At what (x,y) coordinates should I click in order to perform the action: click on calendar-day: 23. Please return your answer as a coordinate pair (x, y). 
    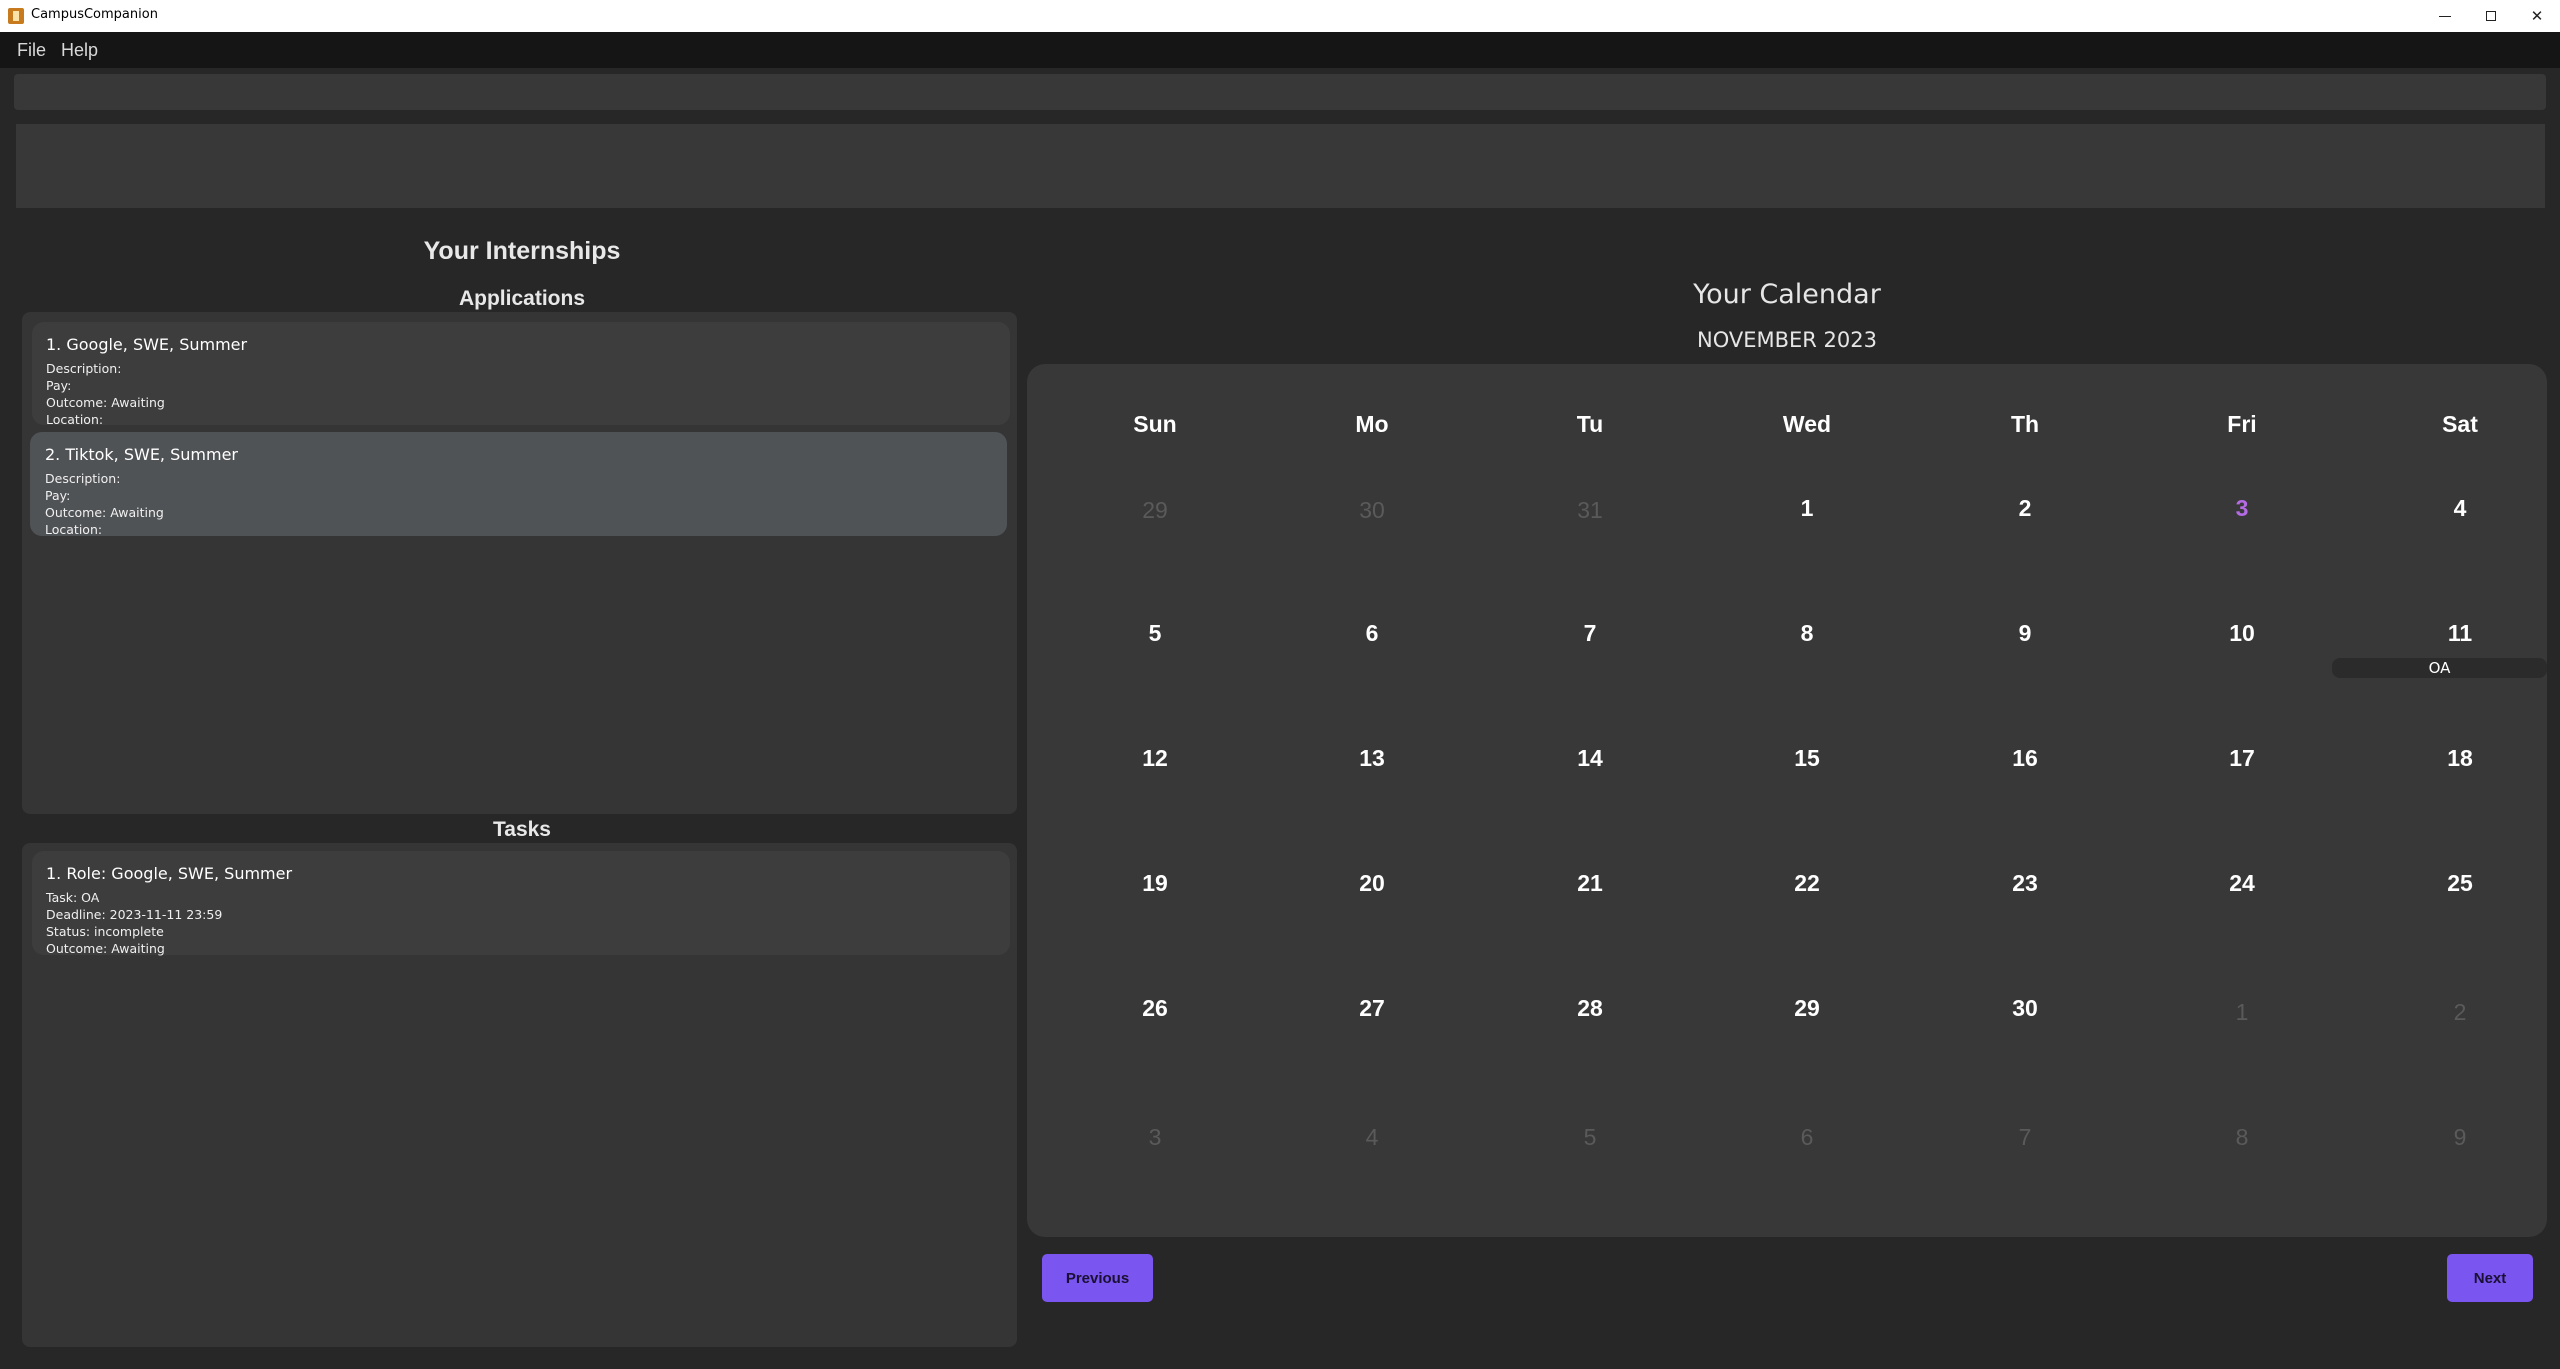
    Looking at the image, I should click on (2025, 883).